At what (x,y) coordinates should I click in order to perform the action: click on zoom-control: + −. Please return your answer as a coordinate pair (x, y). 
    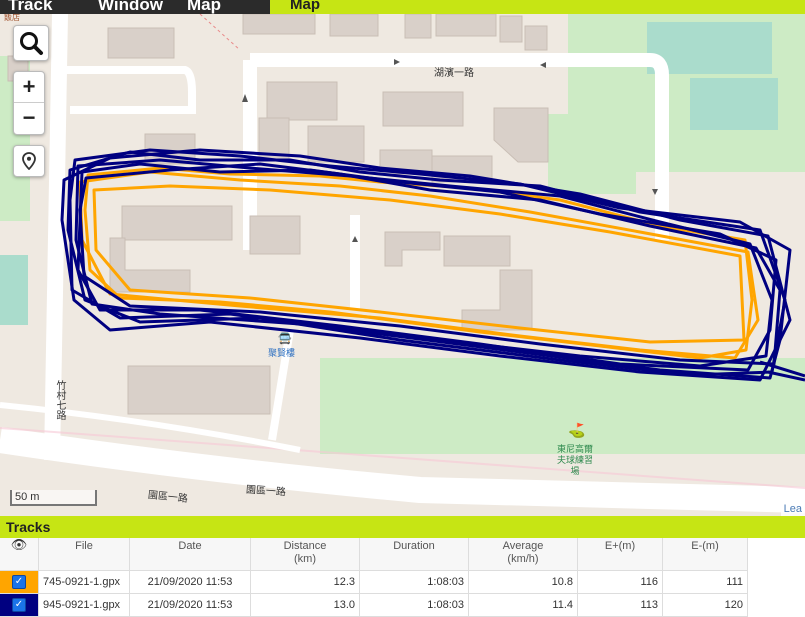
    Looking at the image, I should click on (29, 103).